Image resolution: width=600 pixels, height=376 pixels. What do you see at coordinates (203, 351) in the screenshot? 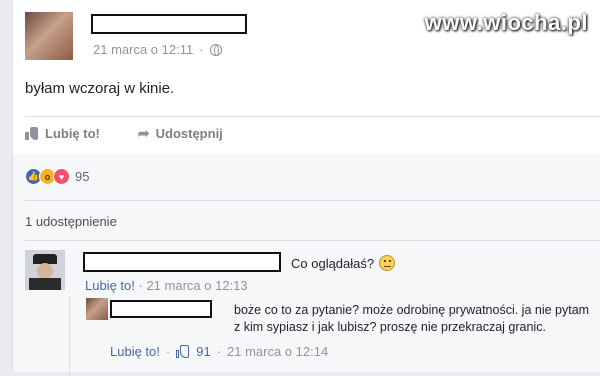
I see `reply-likes-count: 91` at bounding box center [203, 351].